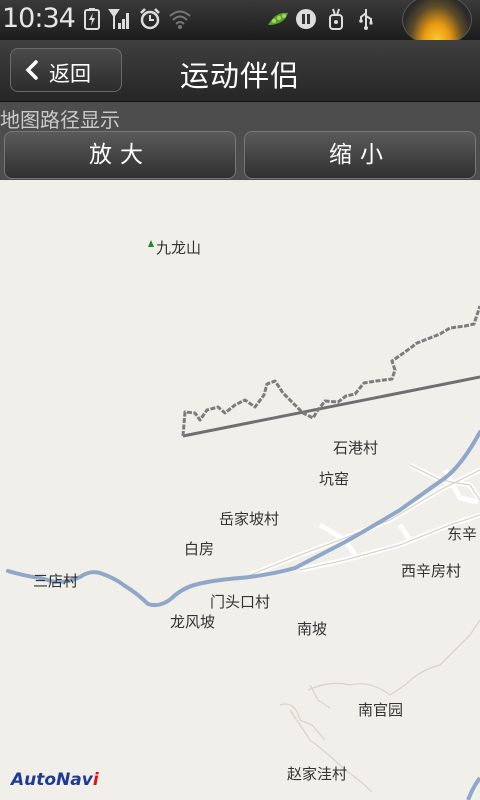  Describe the element at coordinates (240, 141) in the screenshot. I see `map-toolbar: 地图路径显示 放大 缩小` at that location.